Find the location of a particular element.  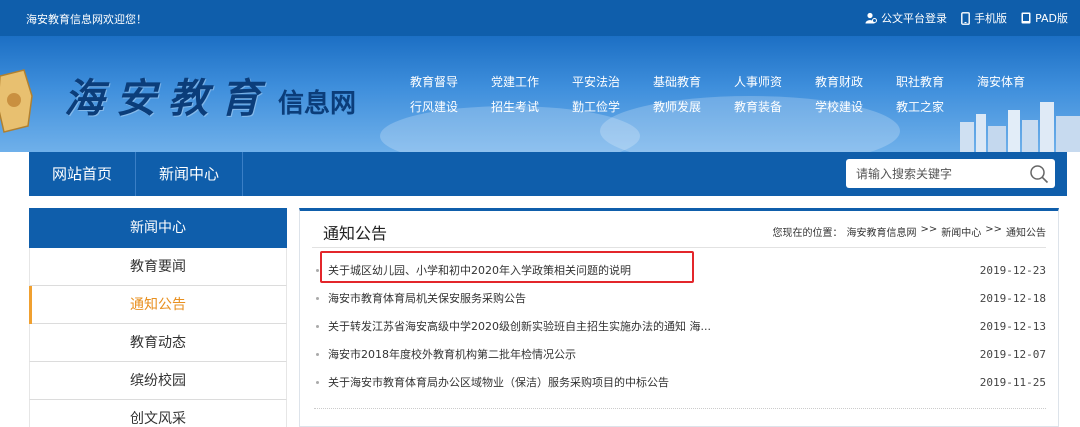

list-bottom-divider is located at coordinates (680, 408).